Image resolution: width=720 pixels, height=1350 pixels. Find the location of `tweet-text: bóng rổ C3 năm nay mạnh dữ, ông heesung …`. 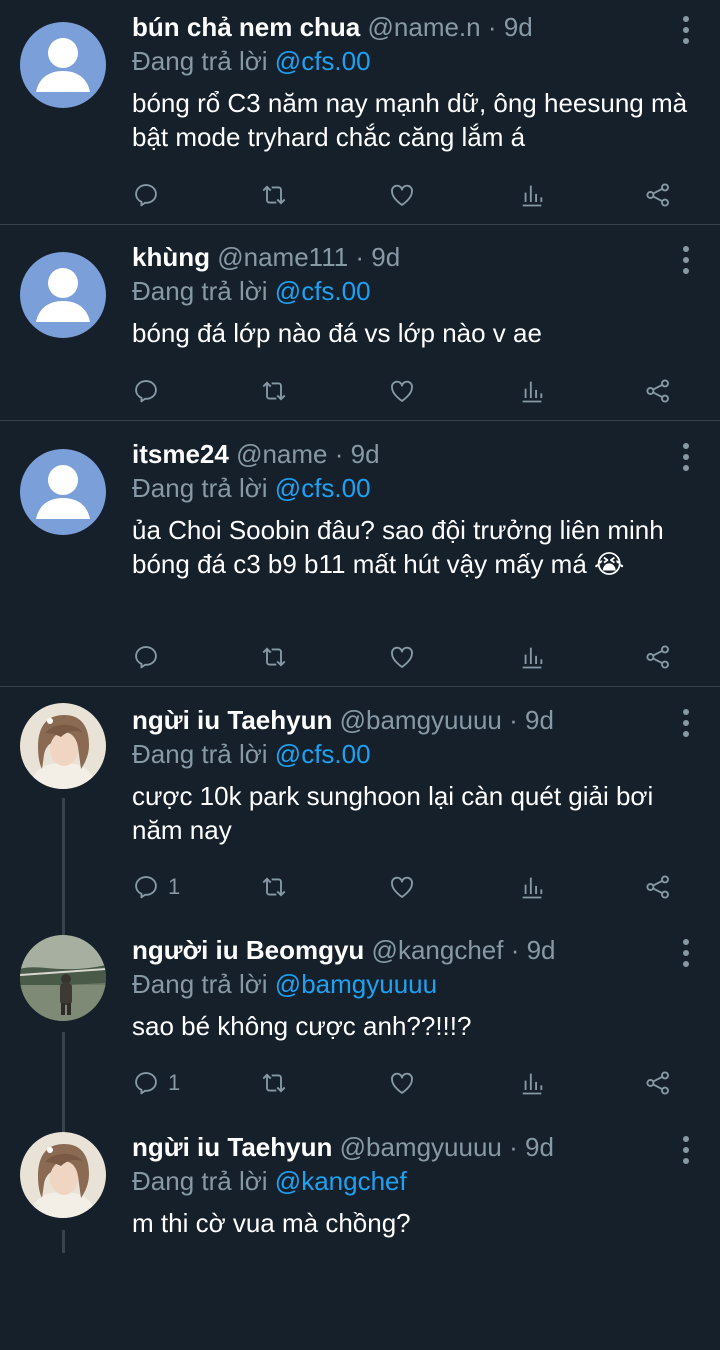

tweet-text: bóng rổ C3 năm nay mạnh dữ, ông heesung … is located at coordinates (410, 120).